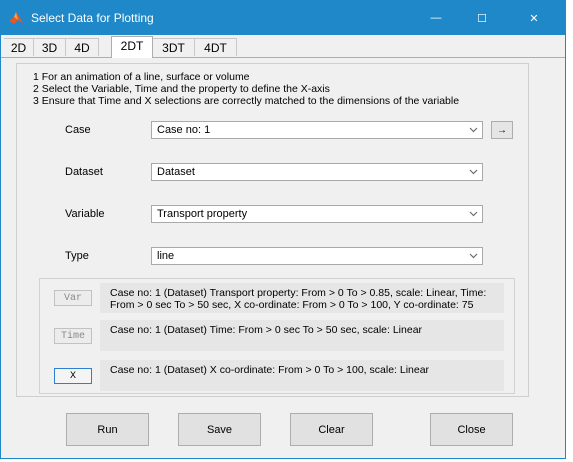  I want to click on close-button: Close, so click(471, 429).